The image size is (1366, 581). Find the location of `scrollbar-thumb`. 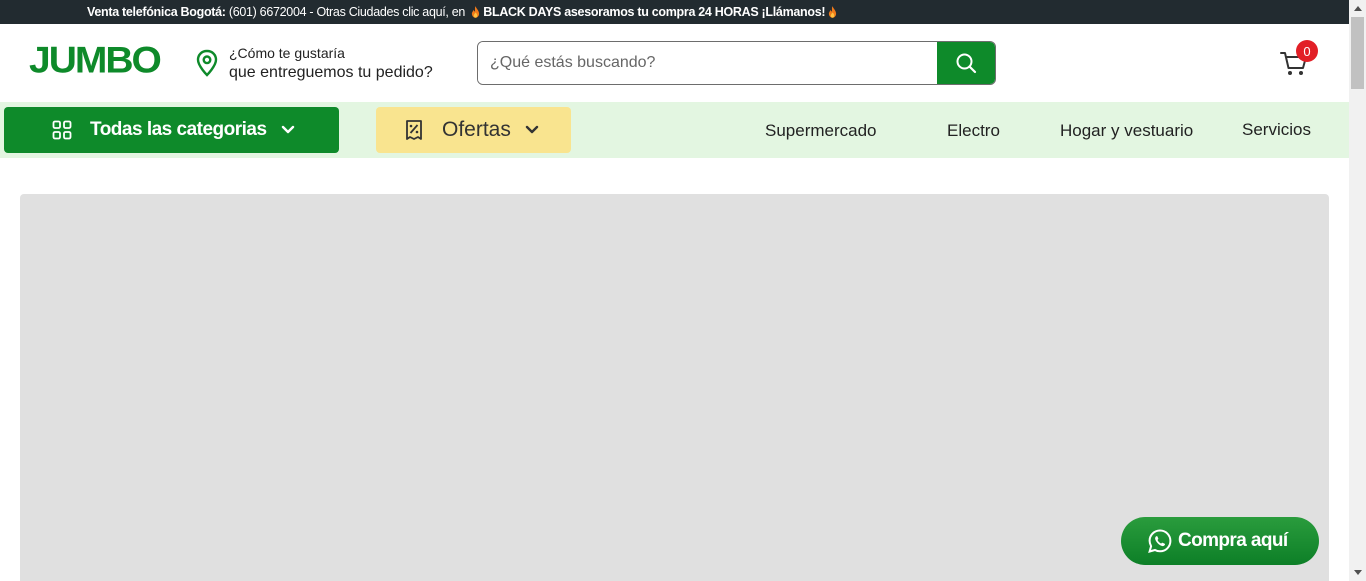

scrollbar-thumb is located at coordinates (1357, 53).